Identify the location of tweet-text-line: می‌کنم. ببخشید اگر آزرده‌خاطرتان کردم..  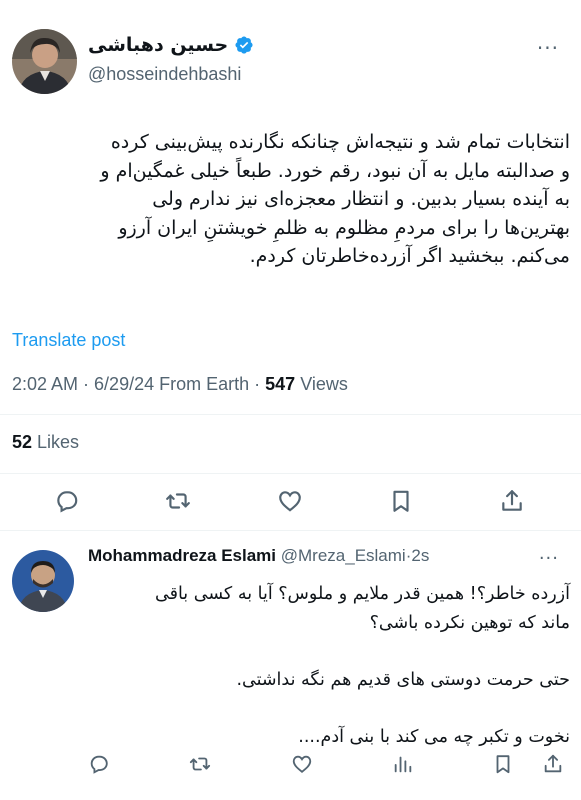
(409, 256).